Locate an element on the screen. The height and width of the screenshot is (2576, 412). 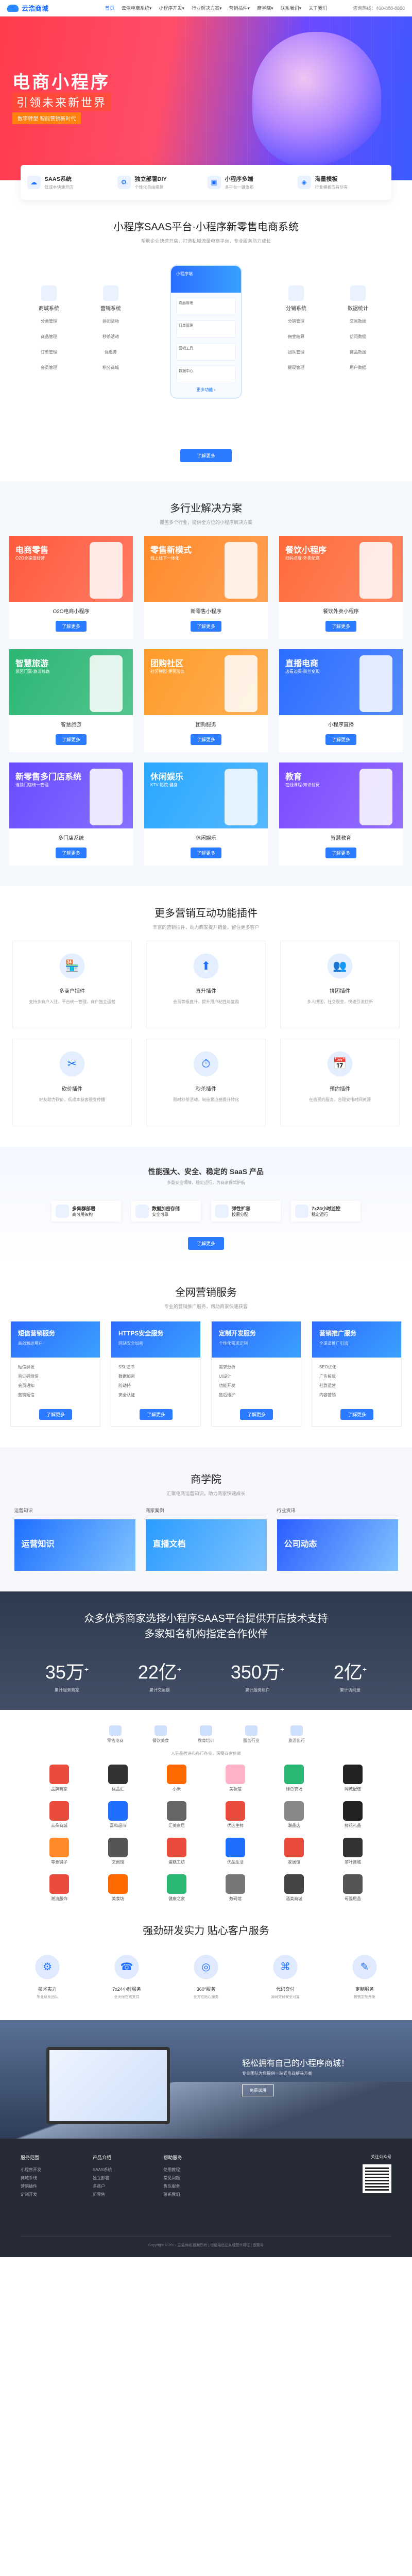
module-item: 访问数据 is located at coordinates (358, 336).